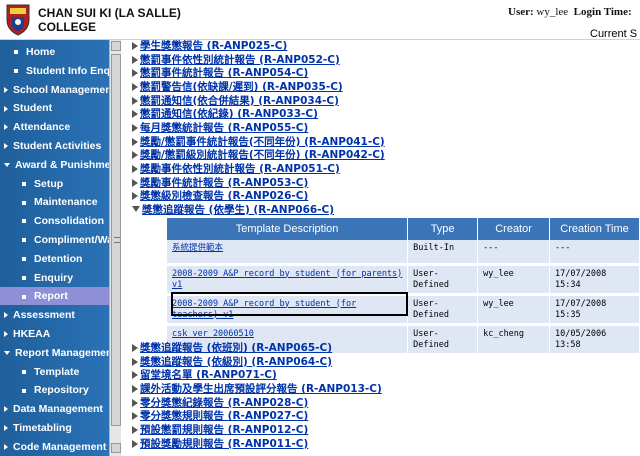 The width and height of the screenshot is (640, 456). What do you see at coordinates (54, 428) in the screenshot?
I see `sidebar-item-timetabling: Timetabling` at bounding box center [54, 428].